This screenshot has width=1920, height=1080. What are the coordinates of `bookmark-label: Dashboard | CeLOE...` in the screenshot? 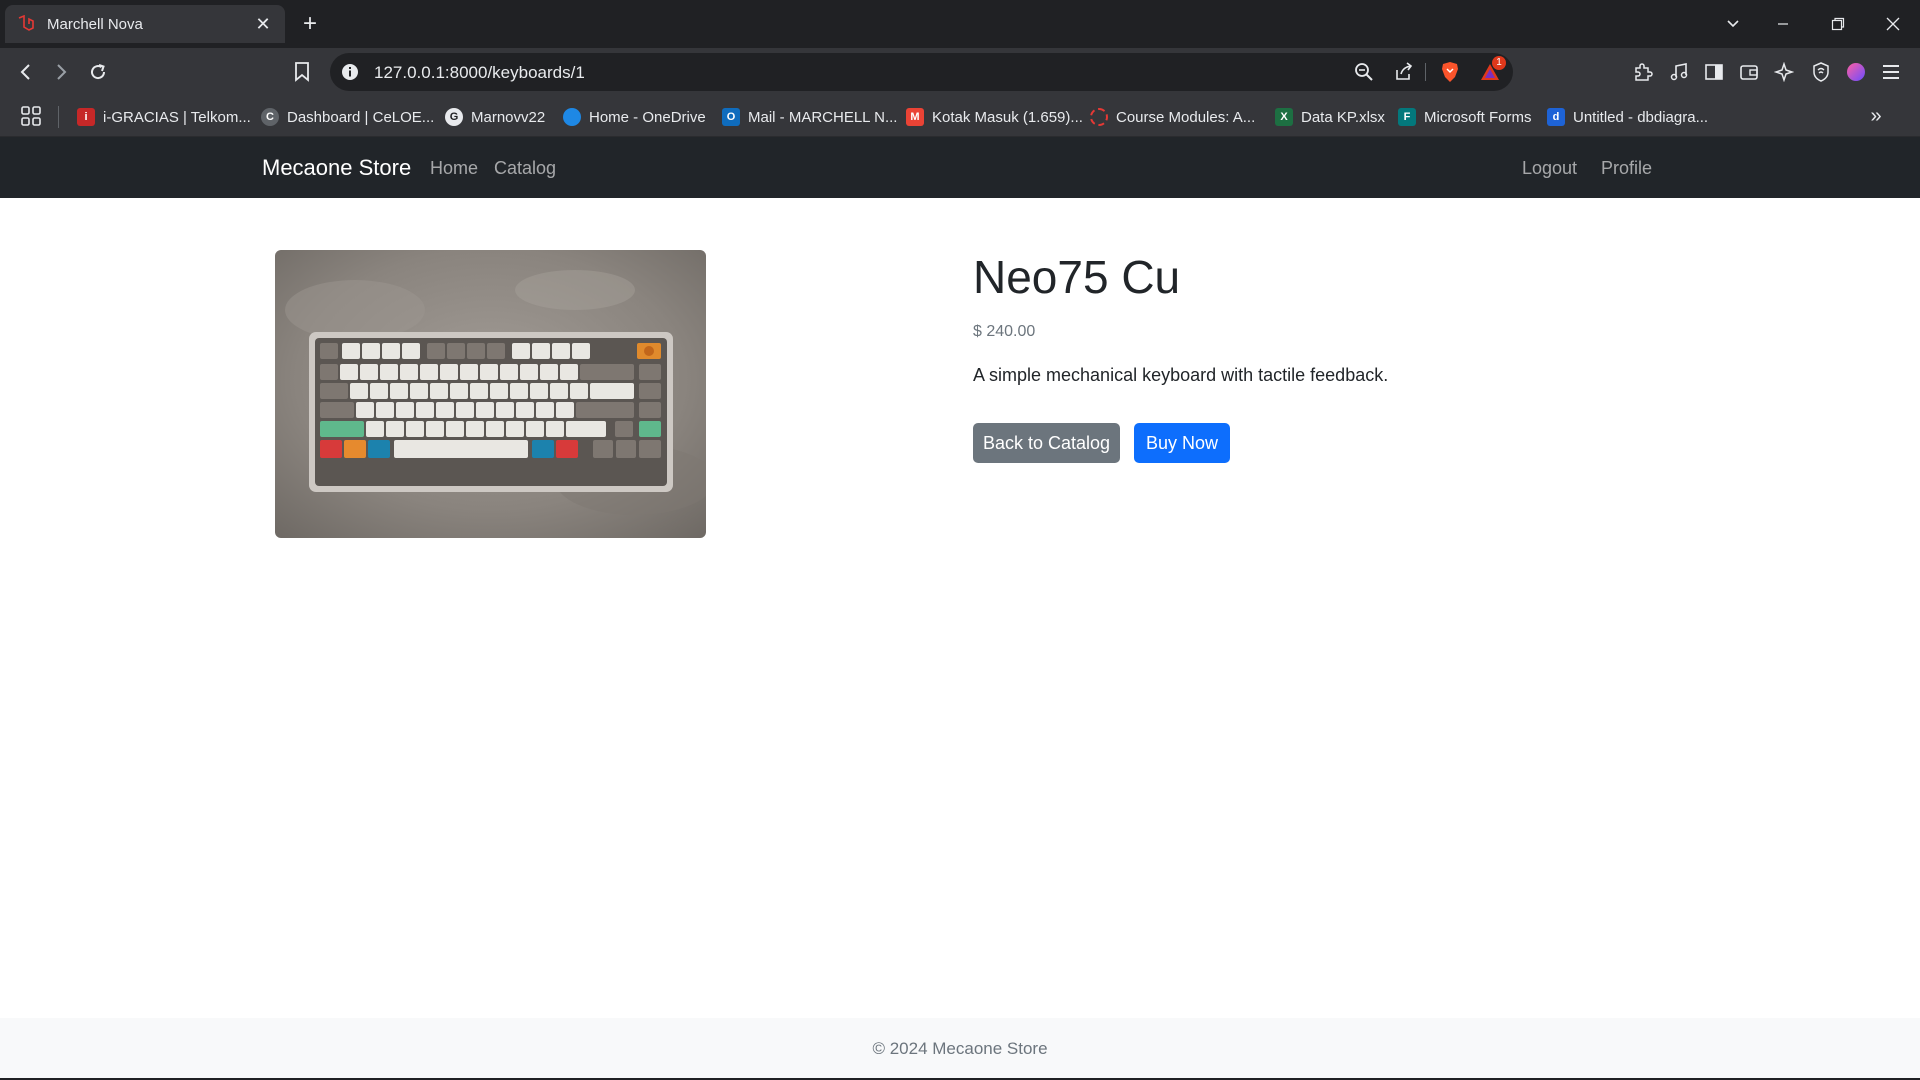 It's located at (361, 117).